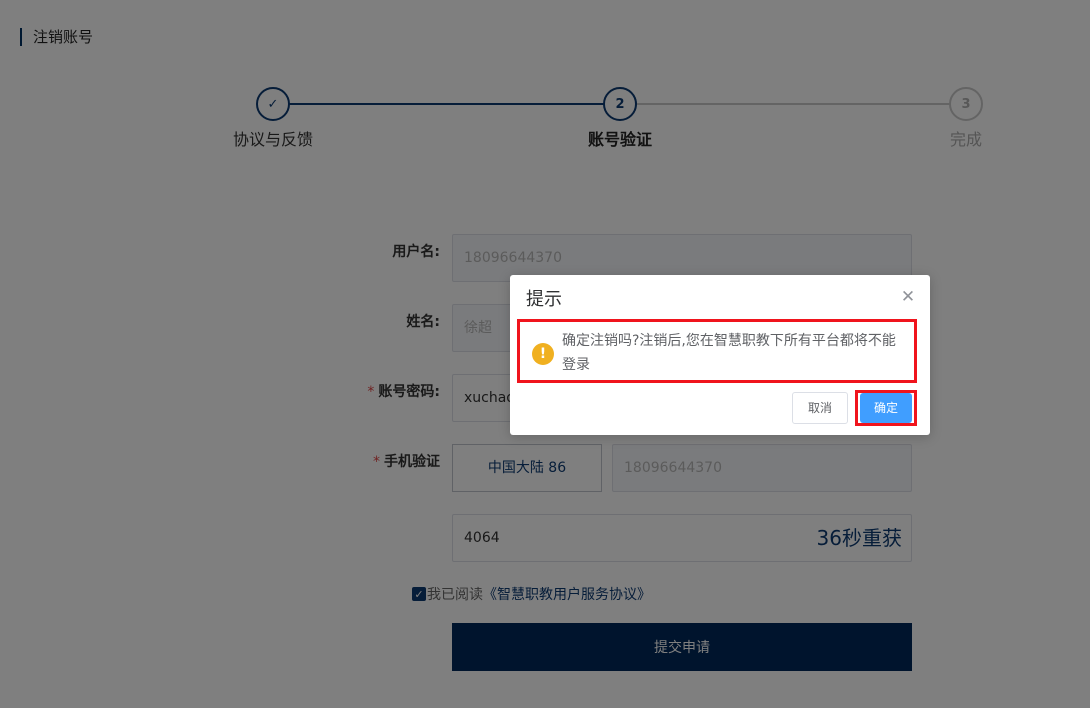  I want to click on dialog-message: 确定注销吗?注销后,您在智慧职教下所有平台都将不能登录, so click(729, 353).